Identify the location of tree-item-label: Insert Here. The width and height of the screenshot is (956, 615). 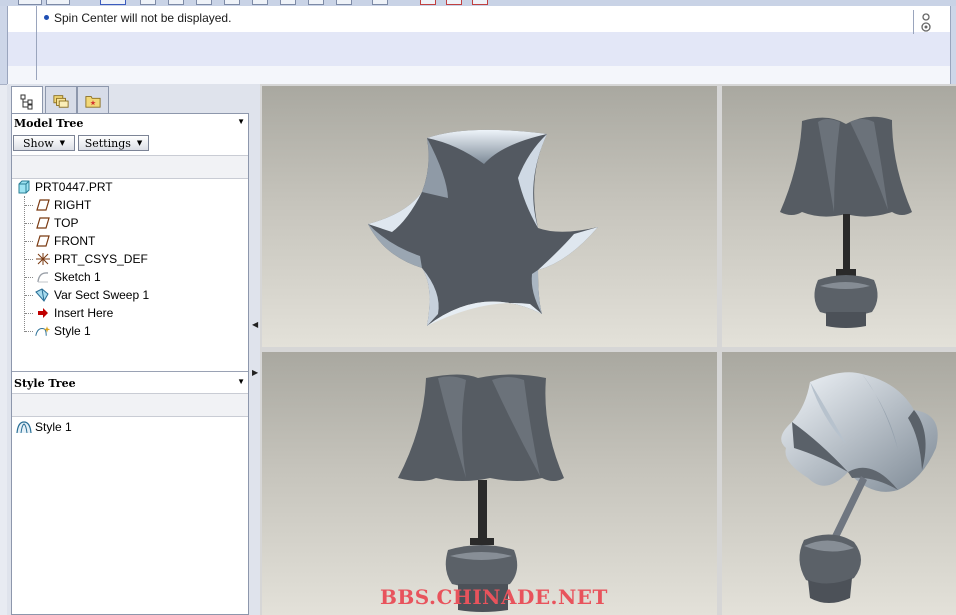
(84, 313).